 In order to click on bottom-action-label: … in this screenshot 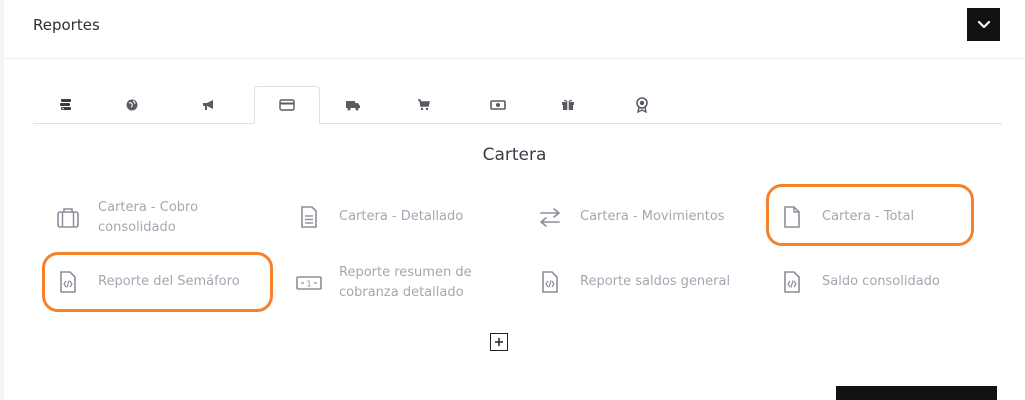, I will do `click(914, 396)`.